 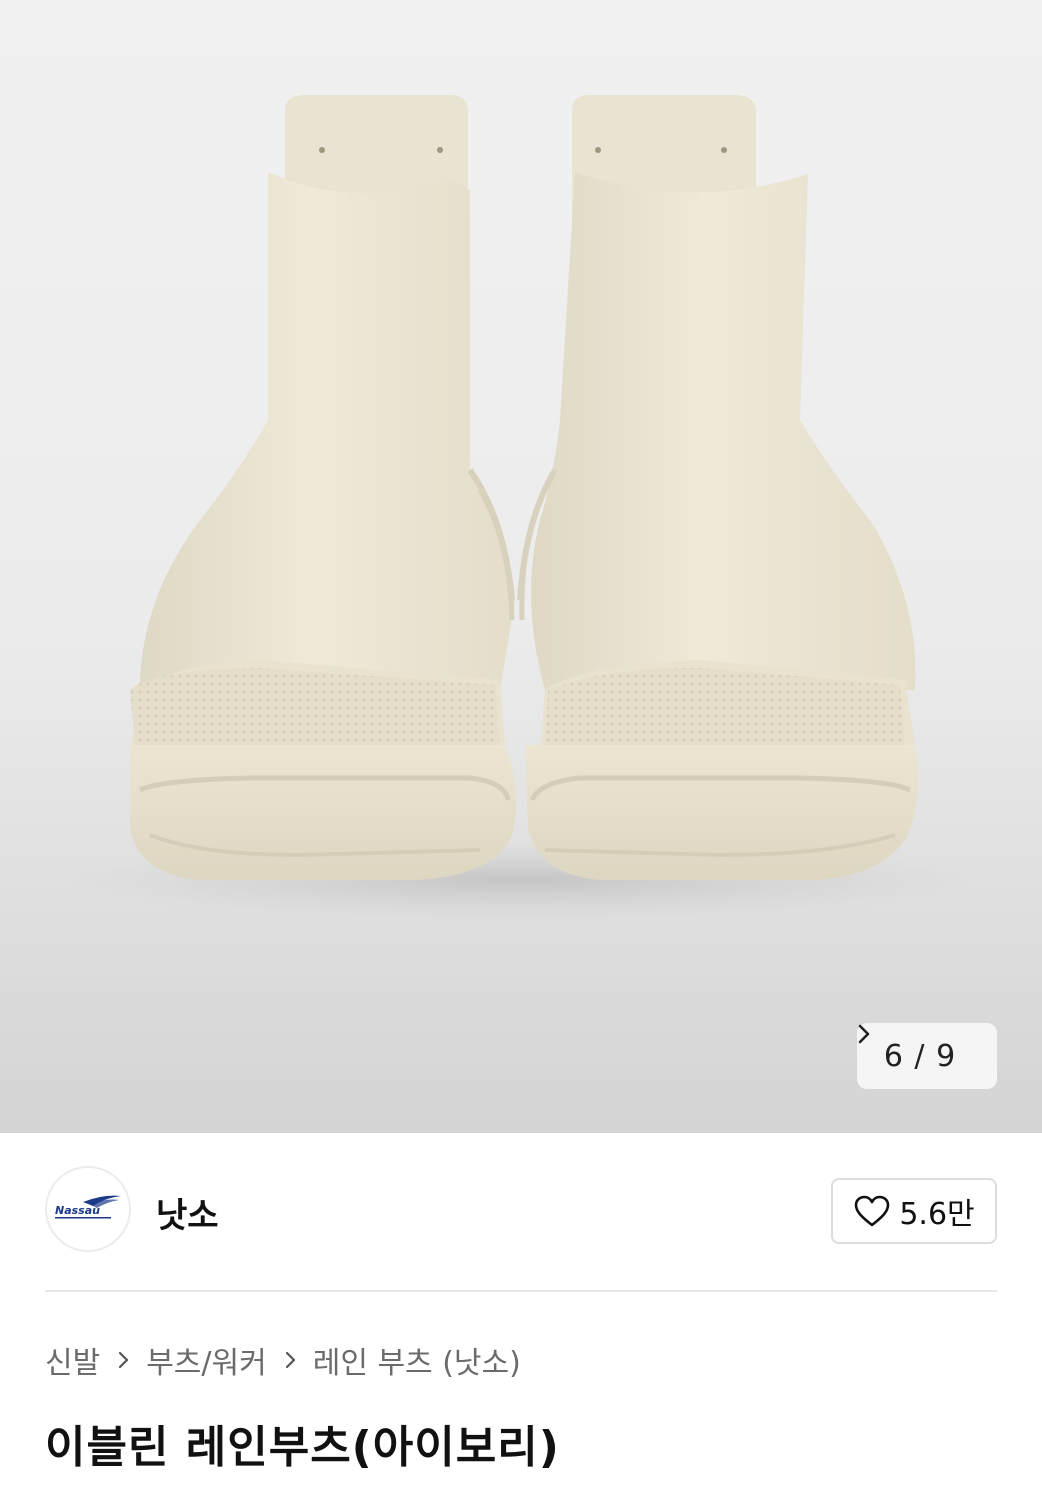 I want to click on image-counter-text: 6 / 9, so click(x=920, y=1056).